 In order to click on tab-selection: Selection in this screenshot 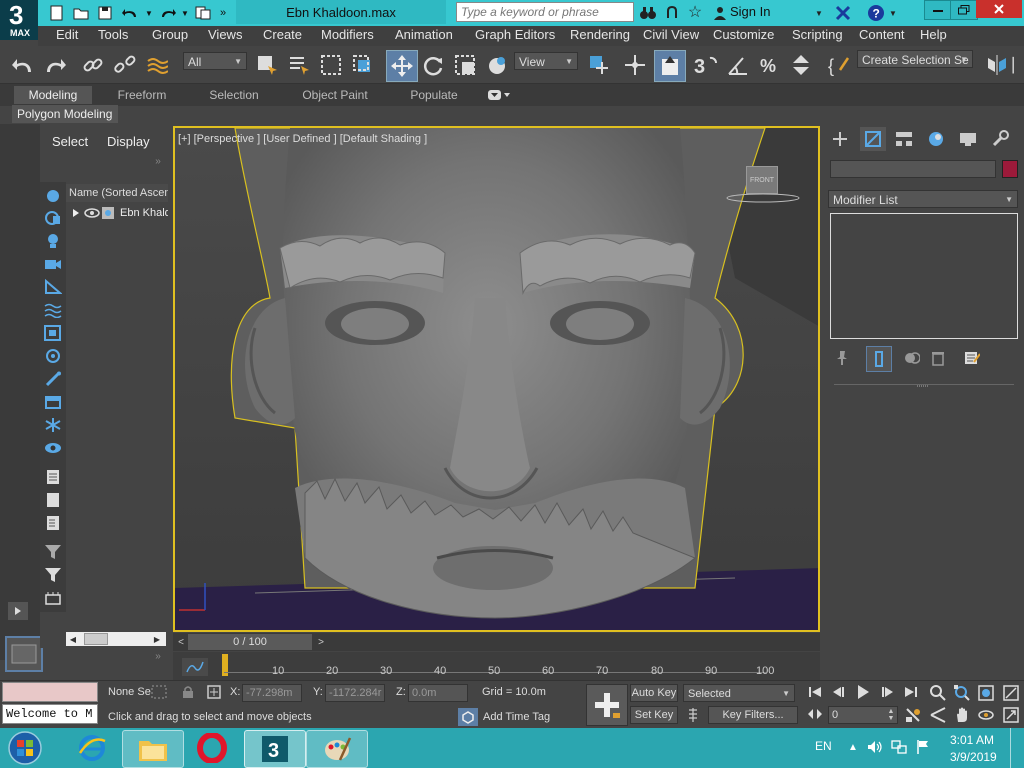, I will do `click(234, 95)`.